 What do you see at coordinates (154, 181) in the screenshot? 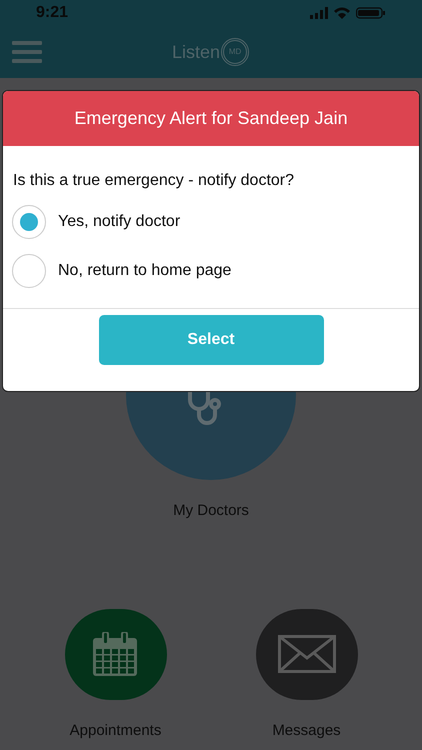
I see `dialog-question: Is this a true emergency - notify doctor?` at bounding box center [154, 181].